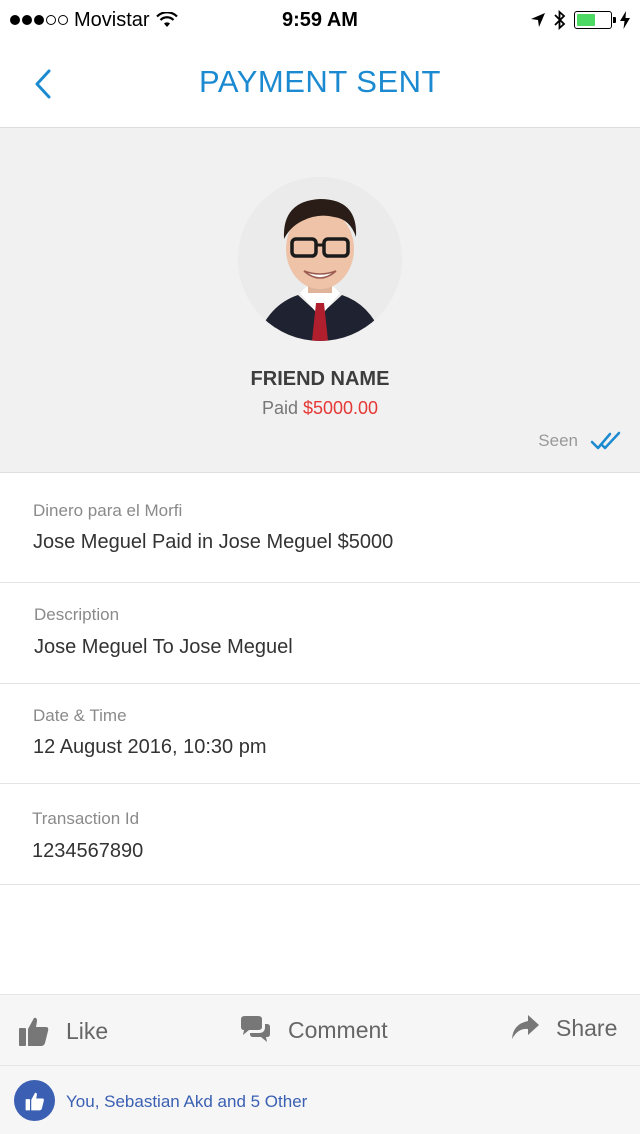  What do you see at coordinates (320, 379) in the screenshot?
I see `friend-name: FRIEND NAME` at bounding box center [320, 379].